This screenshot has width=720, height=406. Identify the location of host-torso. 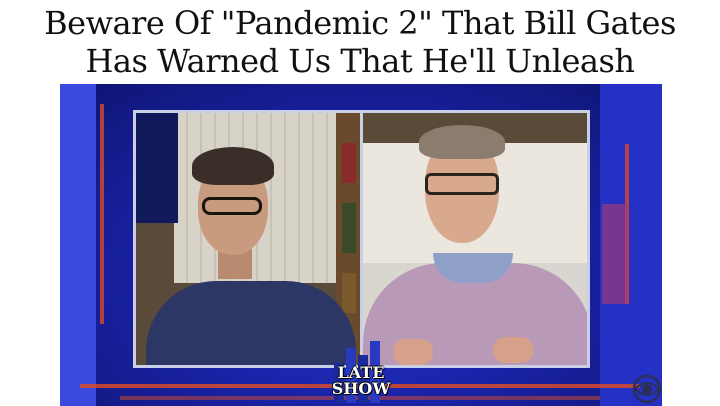
(251, 323).